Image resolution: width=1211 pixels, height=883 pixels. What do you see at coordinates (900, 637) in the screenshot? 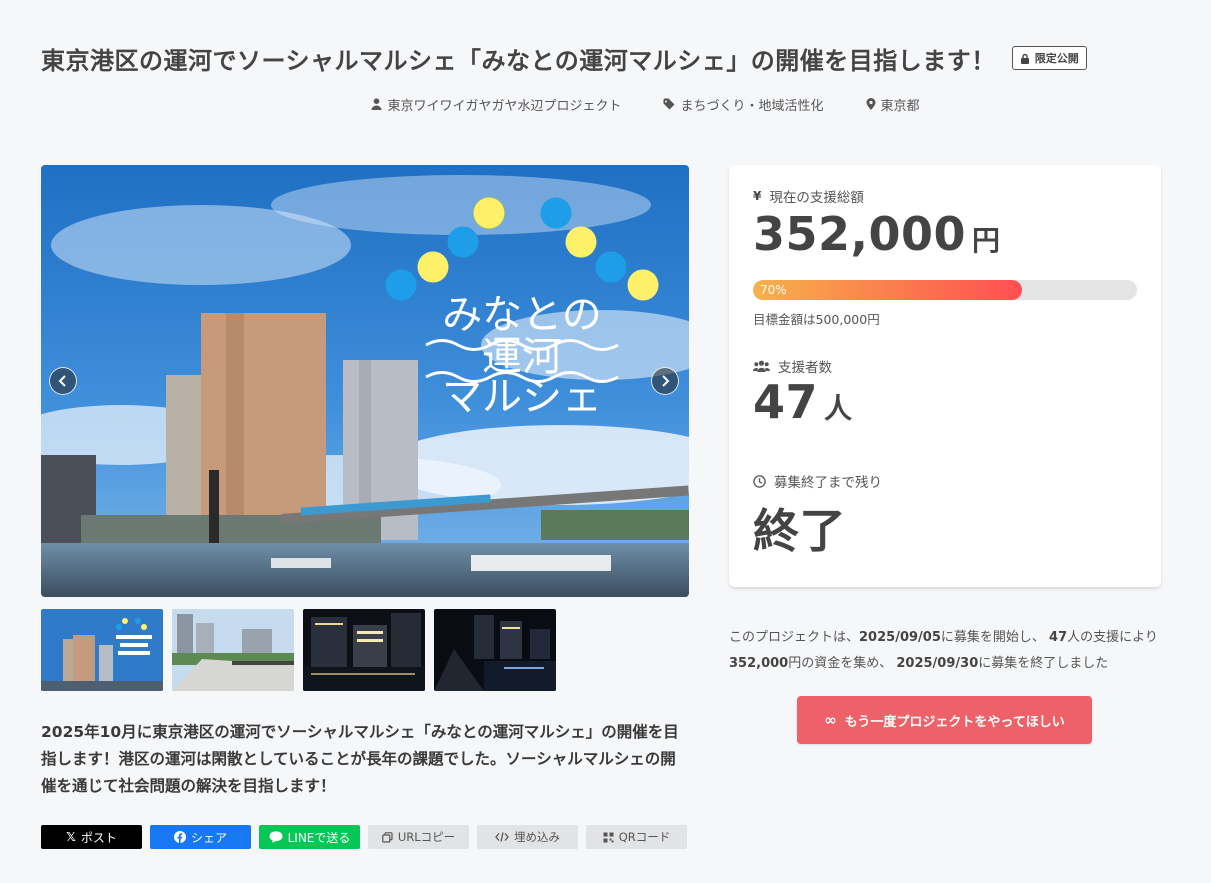
I see `result-start-date: 2025/09/05` at bounding box center [900, 637].